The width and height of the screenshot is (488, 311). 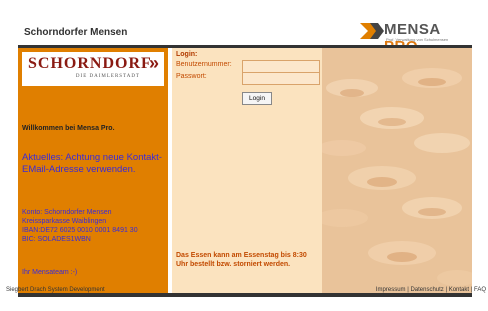 I want to click on logo-sub-text: DIE DAIMLERSTADT, so click(x=107, y=76).